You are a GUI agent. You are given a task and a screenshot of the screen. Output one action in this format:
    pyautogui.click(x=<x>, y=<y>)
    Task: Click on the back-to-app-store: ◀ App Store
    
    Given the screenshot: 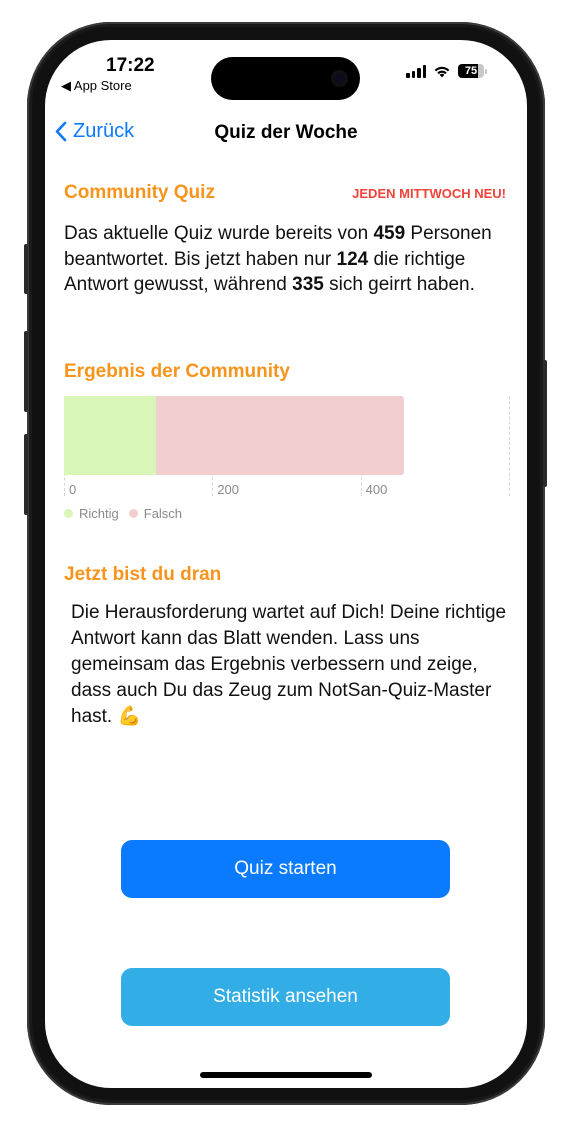 What is the action you would take?
    pyautogui.click(x=96, y=86)
    